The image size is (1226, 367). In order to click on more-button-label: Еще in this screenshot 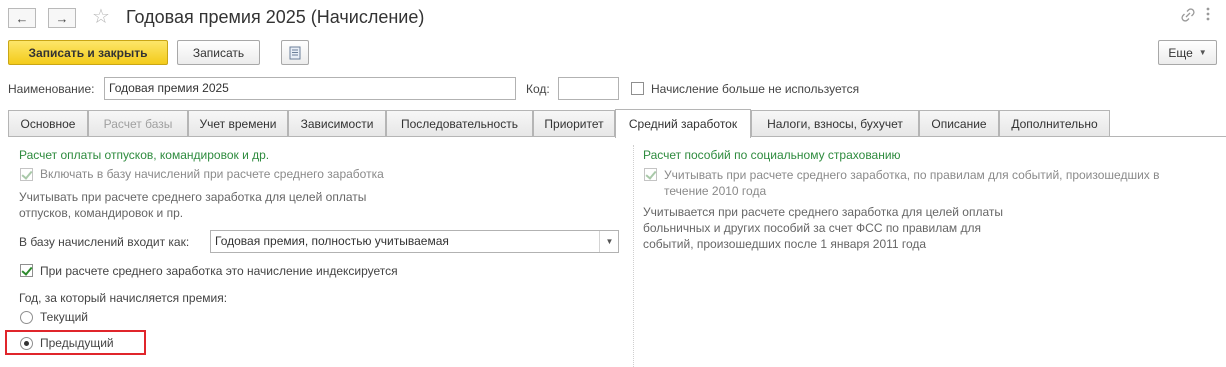, I will do `click(1180, 52)`.